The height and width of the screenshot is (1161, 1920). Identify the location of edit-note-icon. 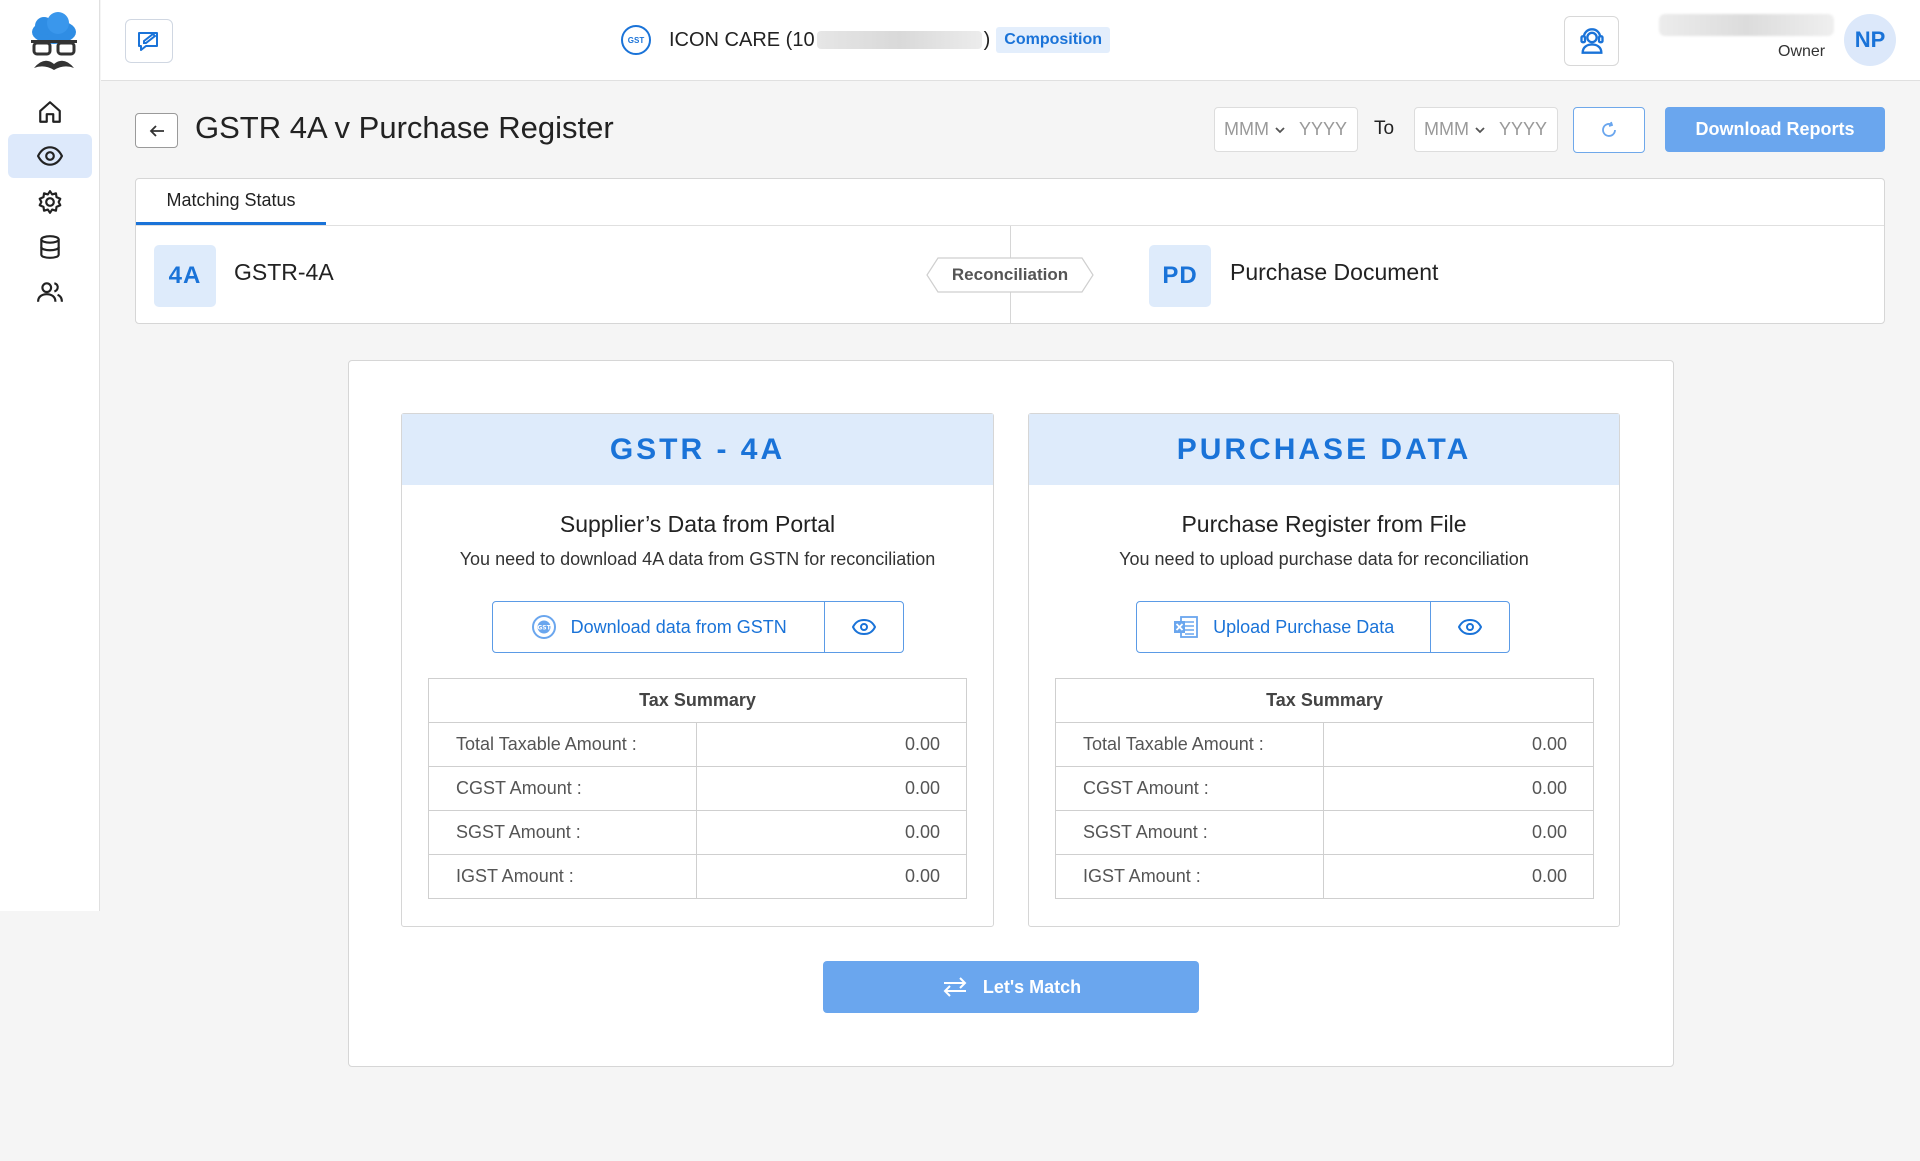
(148, 41).